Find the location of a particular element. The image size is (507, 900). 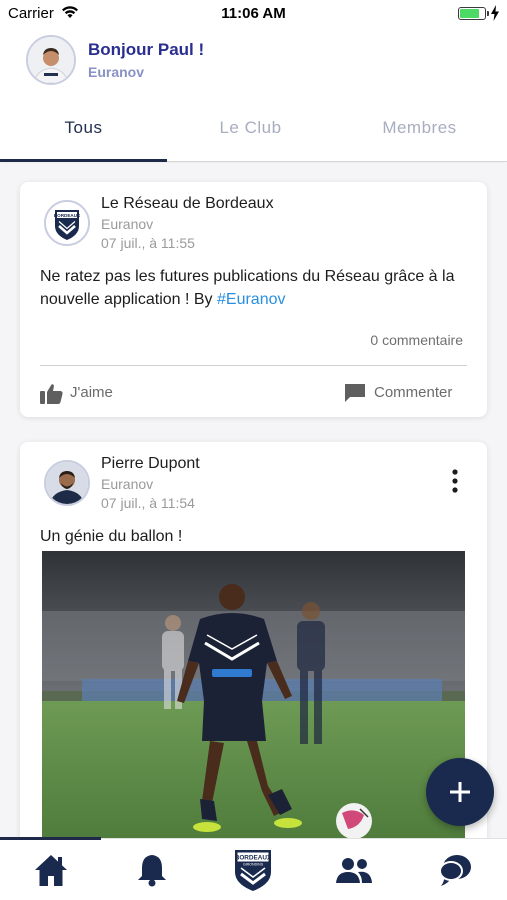

active-tab-indicator is located at coordinates (83, 160).